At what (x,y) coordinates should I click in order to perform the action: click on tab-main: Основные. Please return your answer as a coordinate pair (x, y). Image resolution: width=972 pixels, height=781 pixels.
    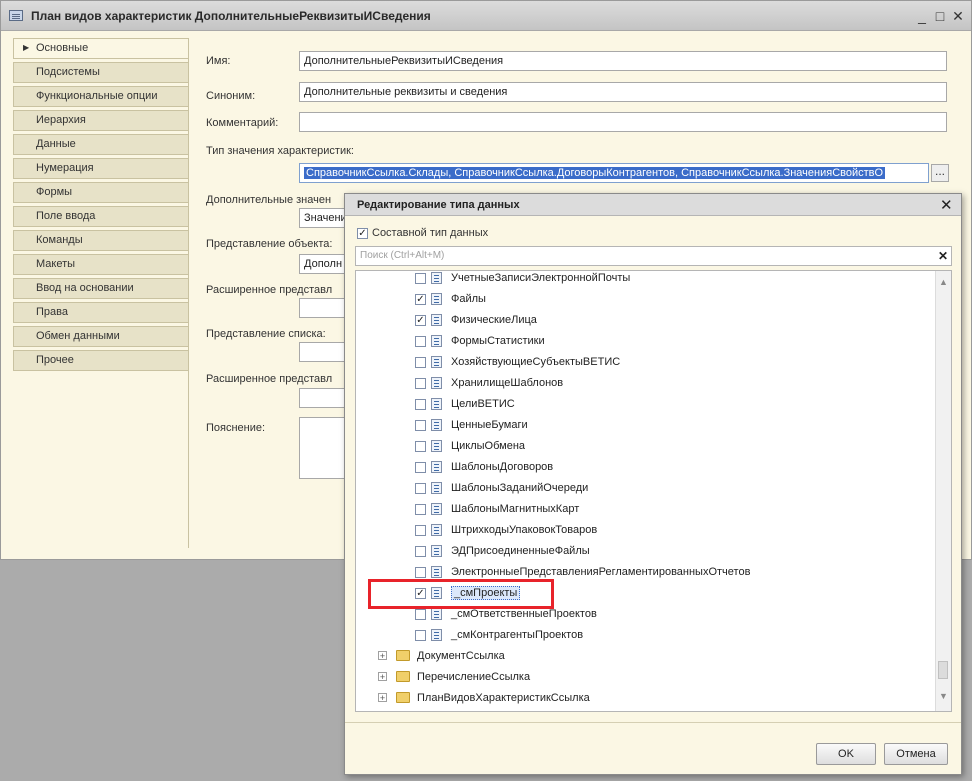
    Looking at the image, I should click on (100, 48).